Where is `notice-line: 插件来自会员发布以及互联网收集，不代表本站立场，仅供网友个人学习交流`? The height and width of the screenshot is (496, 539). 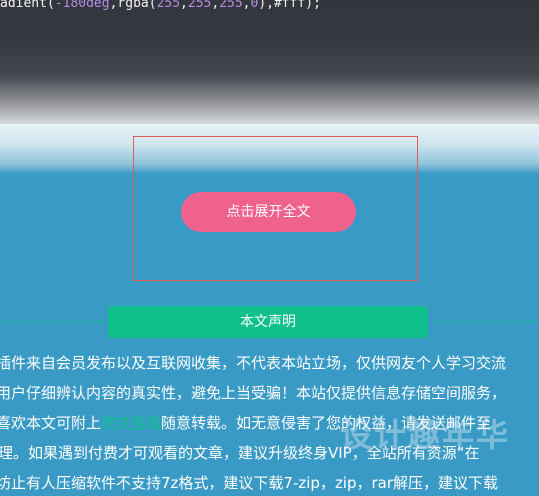
notice-line: 插件来自会员发布以及互联网收集，不代表本站立场，仅供网友个人学习交流 is located at coordinates (253, 363).